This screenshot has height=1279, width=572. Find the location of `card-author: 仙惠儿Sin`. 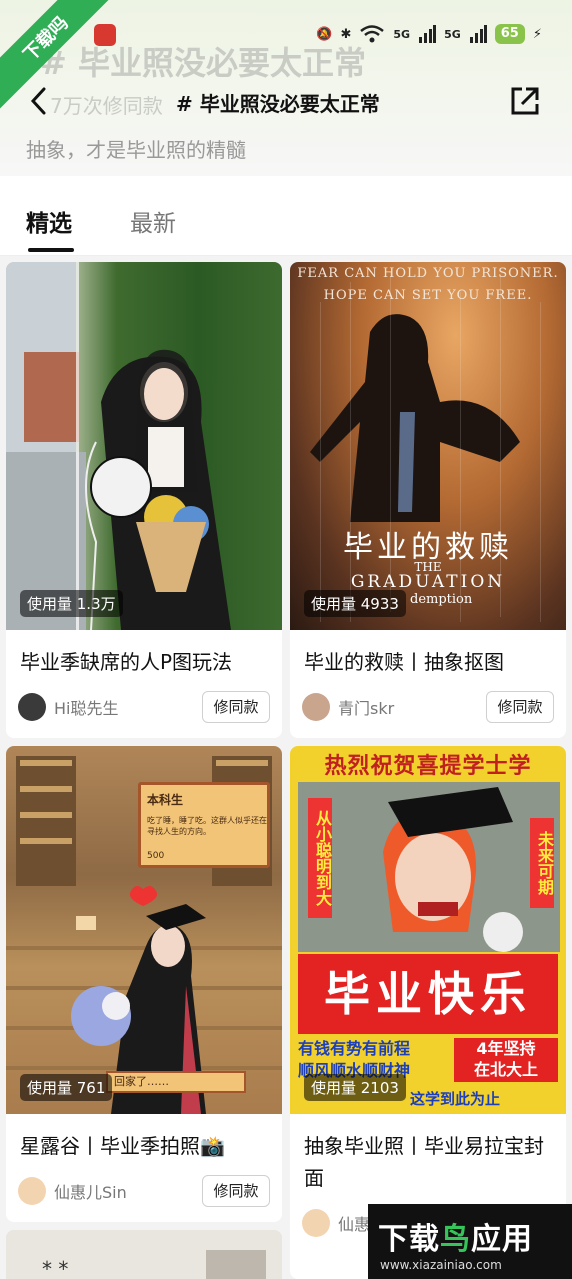

card-author: 仙惠儿Sin is located at coordinates (72, 1191).